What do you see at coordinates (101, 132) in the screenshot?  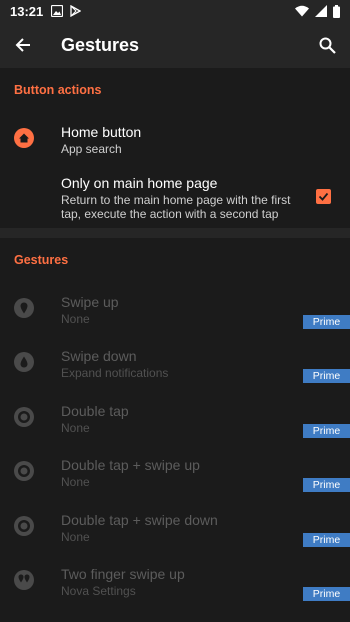 I see `home-button-title: Home button` at bounding box center [101, 132].